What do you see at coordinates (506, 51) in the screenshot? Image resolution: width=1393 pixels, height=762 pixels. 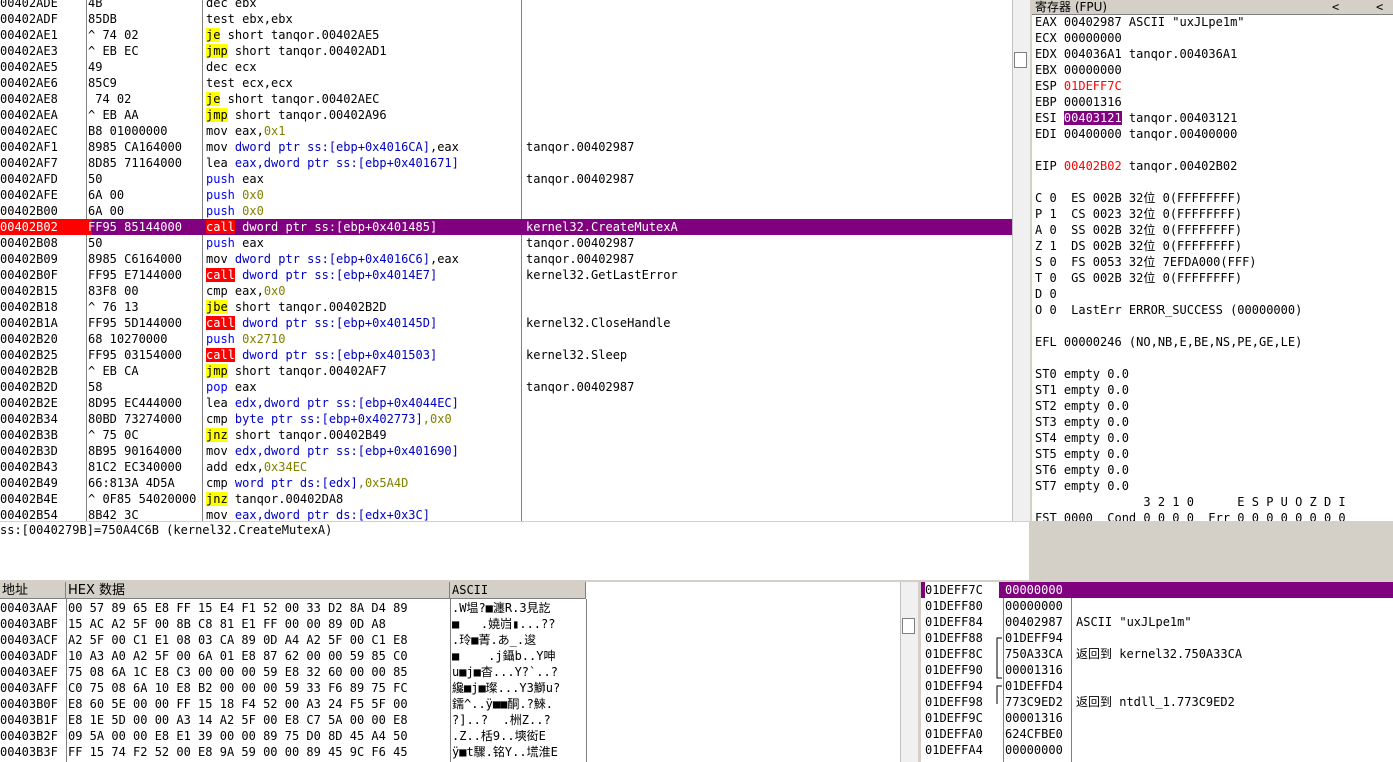 I see `disasm-row: 00402AE3 ^ EB EC jmp short tanqor.00402AD1` at bounding box center [506, 51].